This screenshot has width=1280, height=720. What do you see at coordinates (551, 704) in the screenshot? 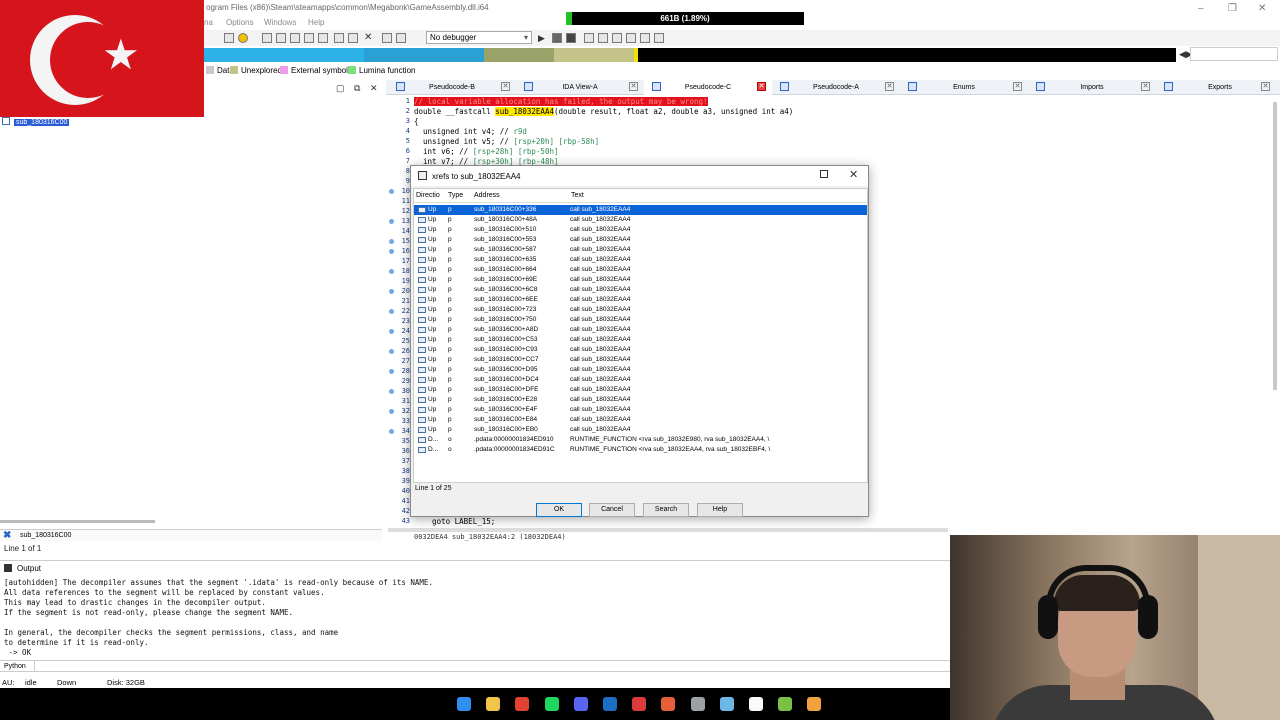
I see `spotify-icon` at bounding box center [551, 704].